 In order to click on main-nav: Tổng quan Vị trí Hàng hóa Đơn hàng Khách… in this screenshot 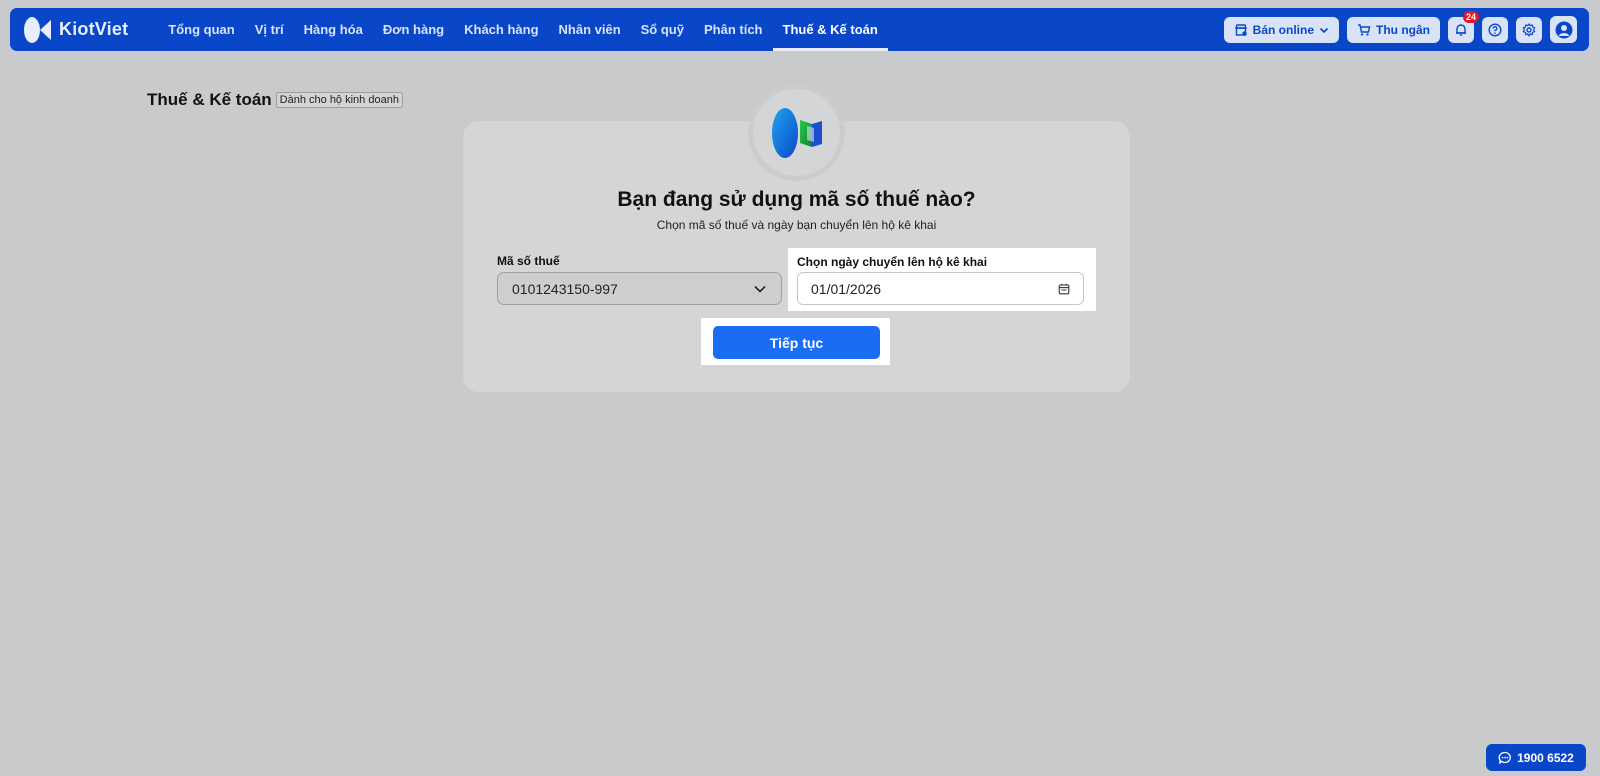, I will do `click(523, 29)`.